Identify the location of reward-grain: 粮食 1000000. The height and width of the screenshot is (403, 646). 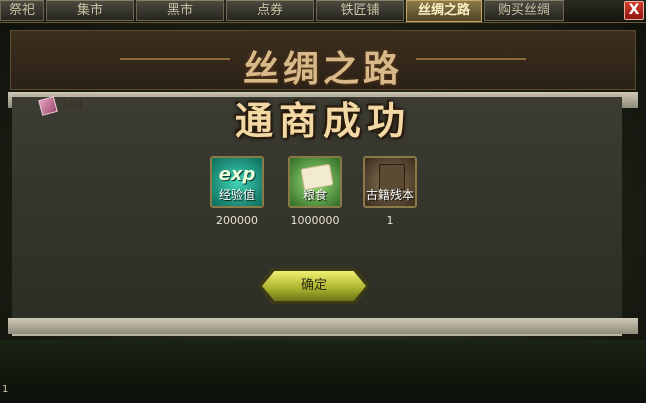
(315, 191).